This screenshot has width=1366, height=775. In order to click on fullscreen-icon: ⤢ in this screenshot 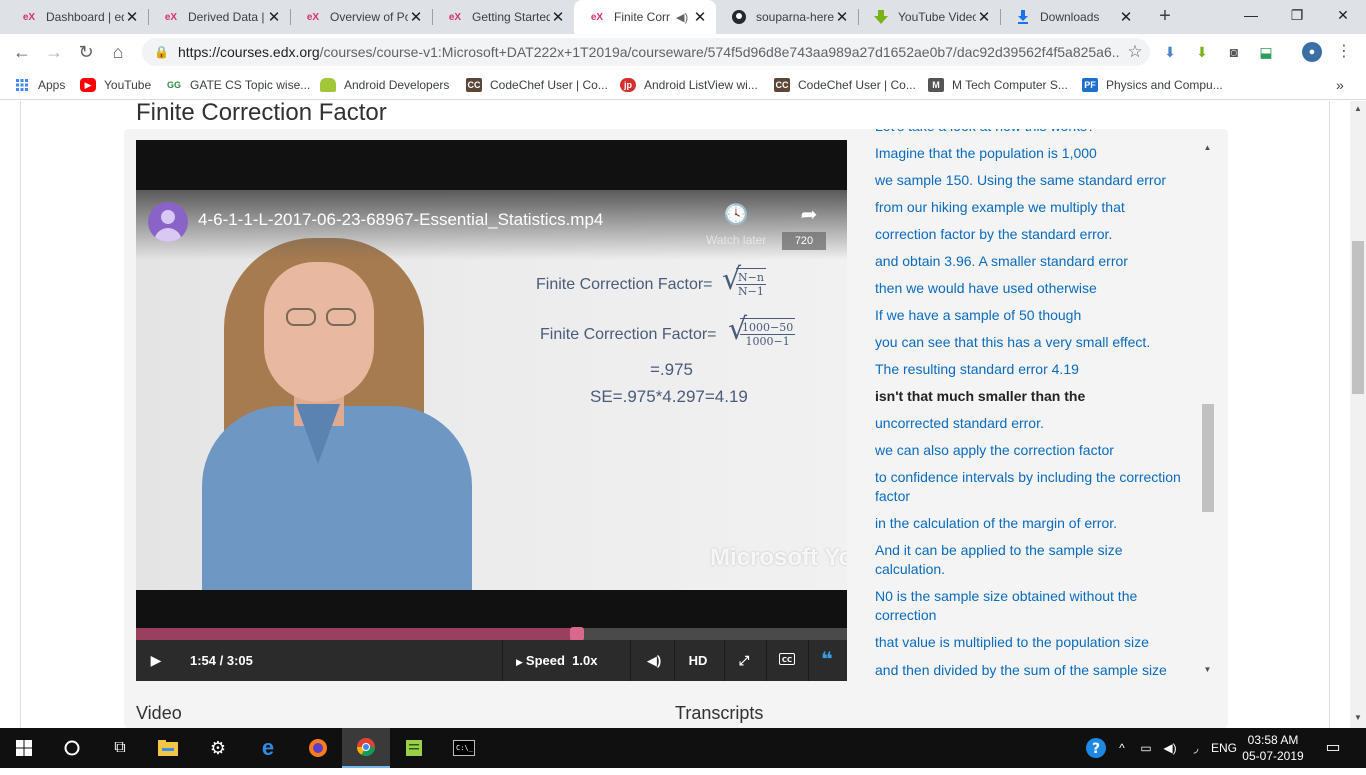, I will do `click(744, 660)`.